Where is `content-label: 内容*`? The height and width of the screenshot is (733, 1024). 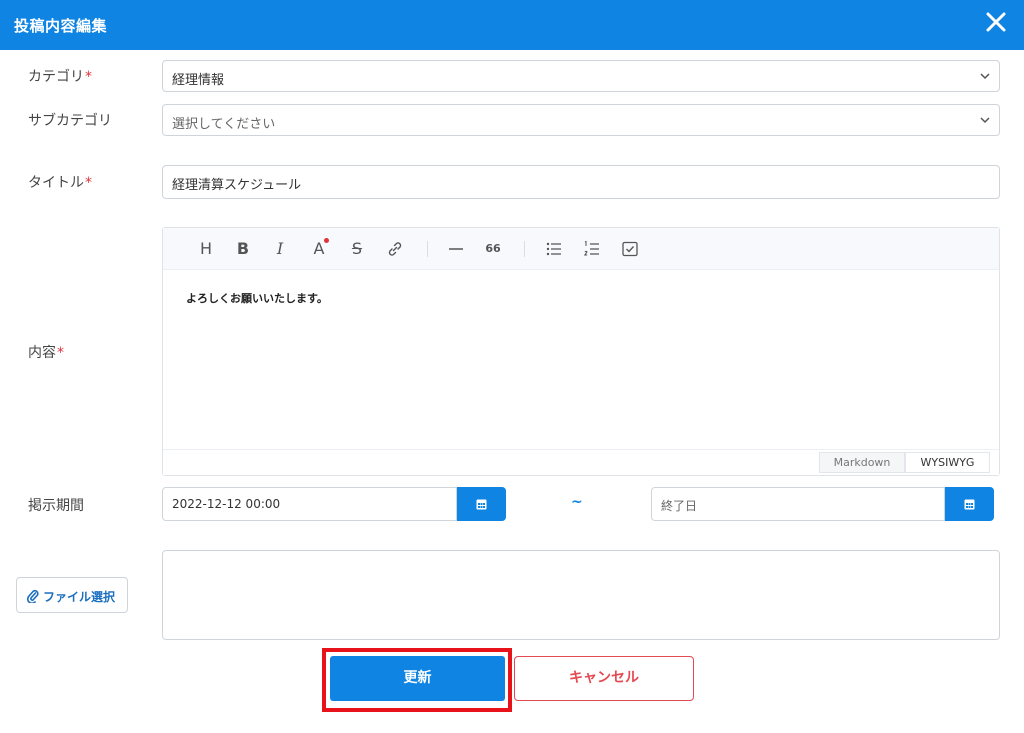 content-label: 内容* is located at coordinates (46, 352).